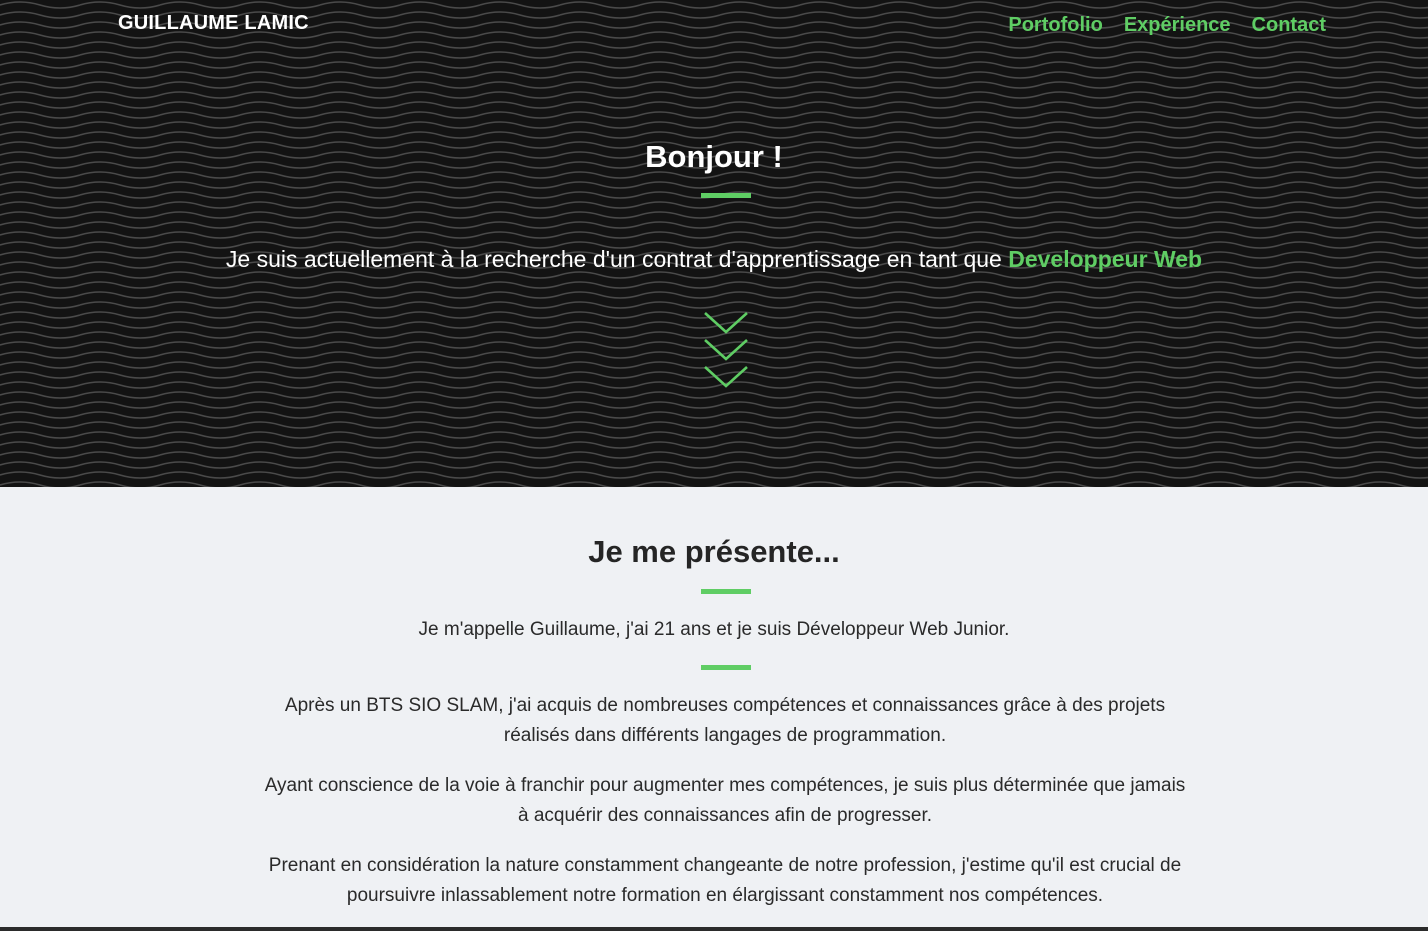 This screenshot has height=931, width=1428. I want to click on section-separator, so click(714, 929).